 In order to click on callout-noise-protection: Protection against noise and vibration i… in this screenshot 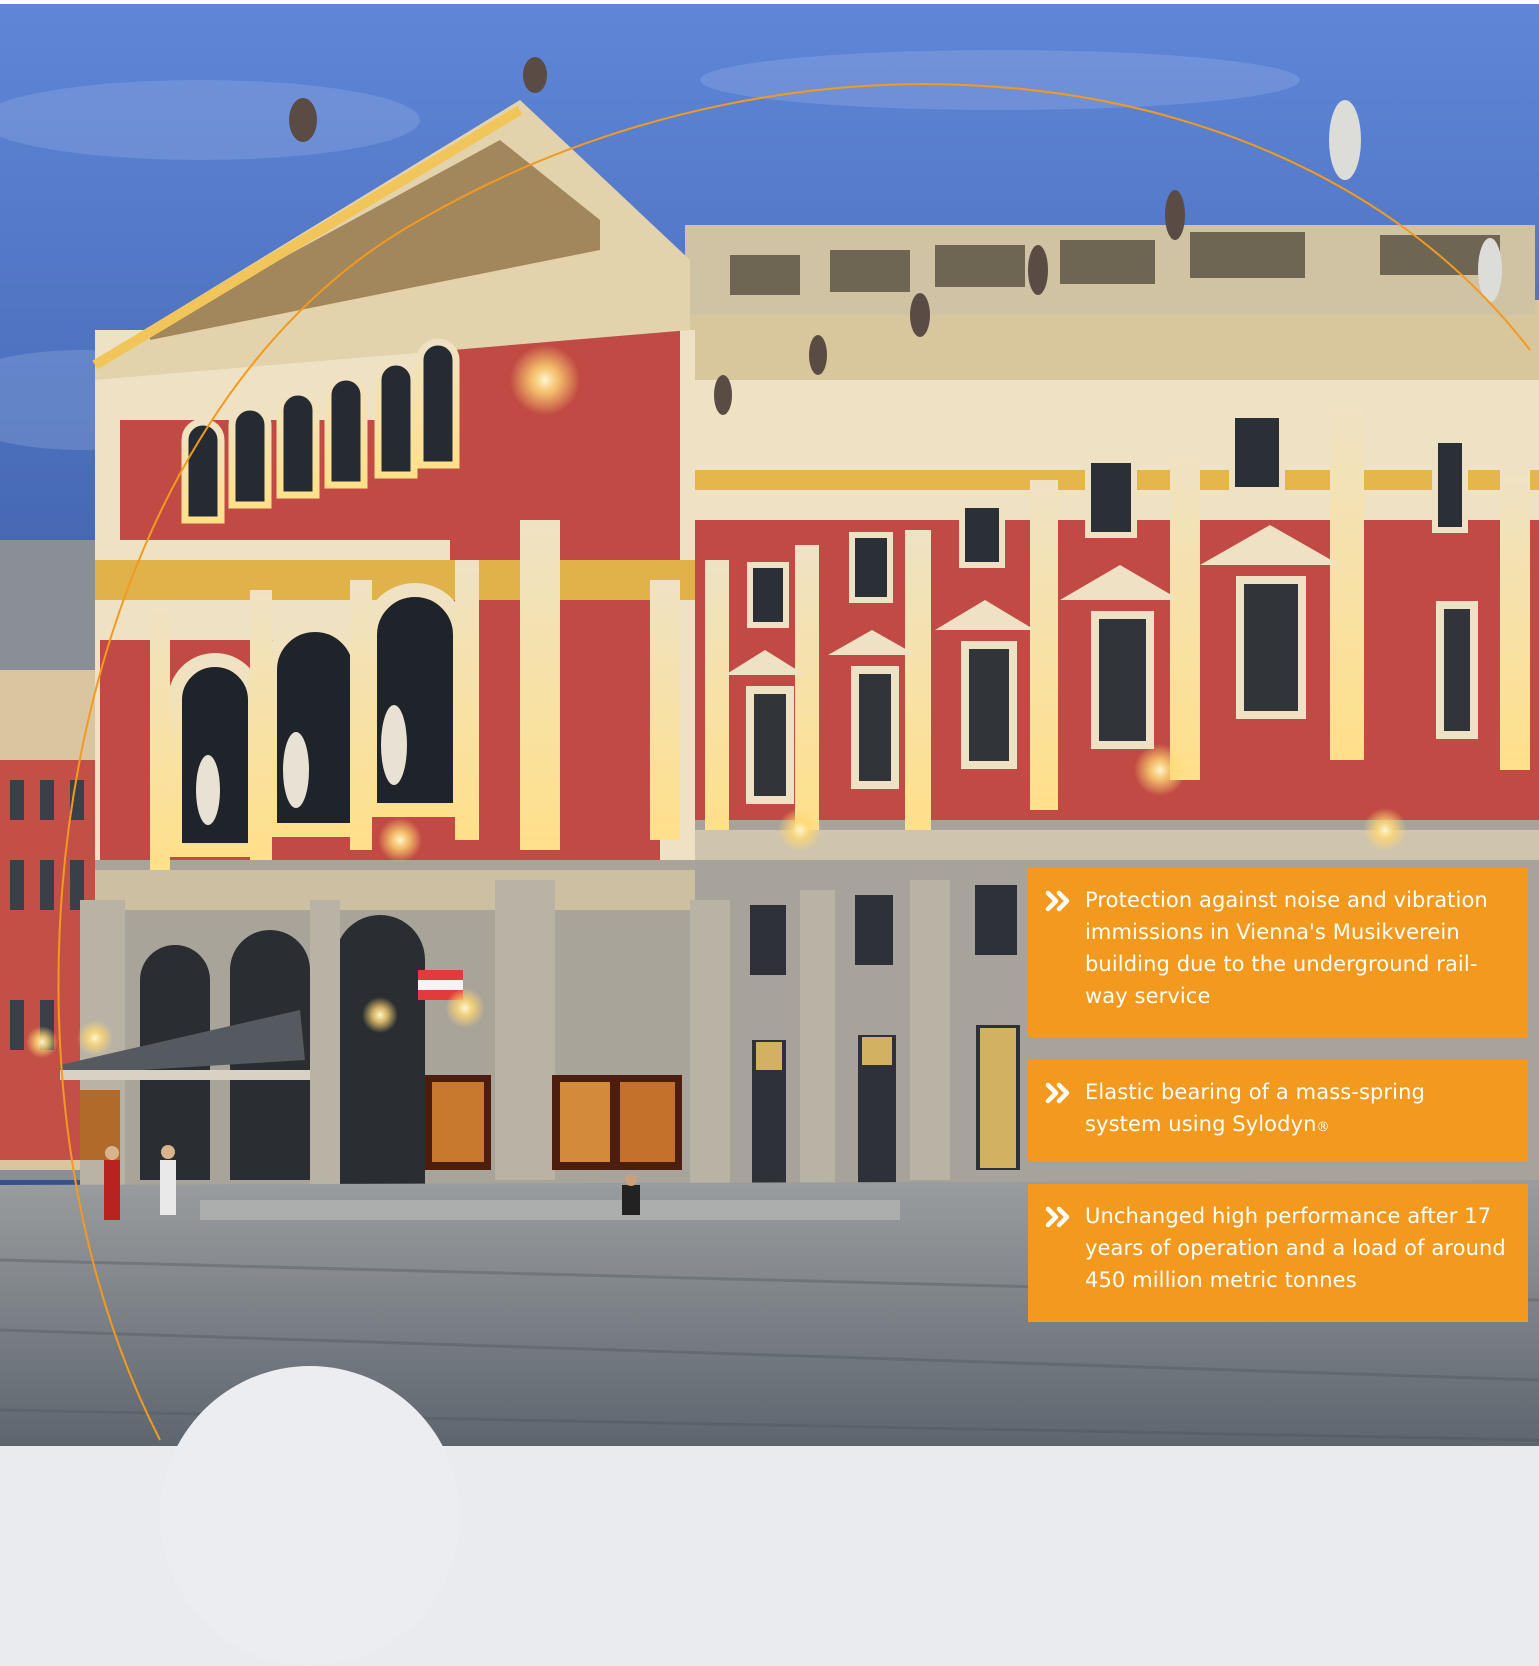, I will do `click(1278, 952)`.